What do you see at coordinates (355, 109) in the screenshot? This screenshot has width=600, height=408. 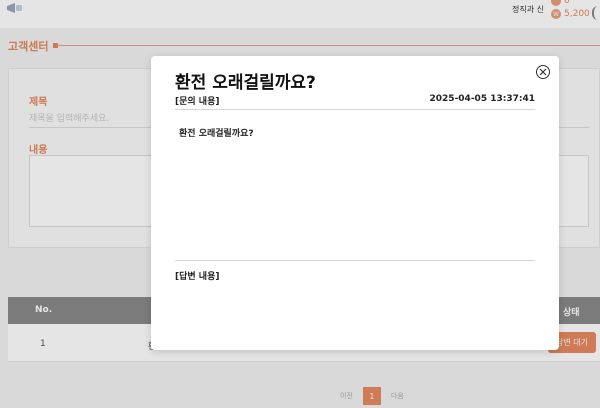 I see `question-divider` at bounding box center [355, 109].